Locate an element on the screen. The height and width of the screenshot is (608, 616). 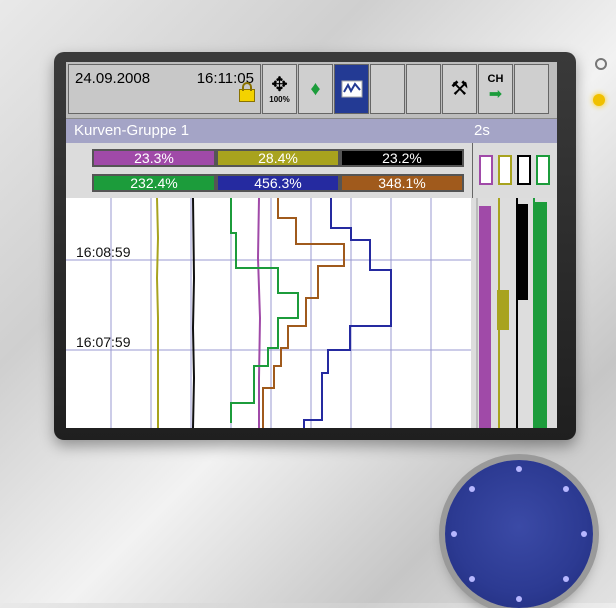
navigation-button: ✥ 100% is located at coordinates (279, 89).